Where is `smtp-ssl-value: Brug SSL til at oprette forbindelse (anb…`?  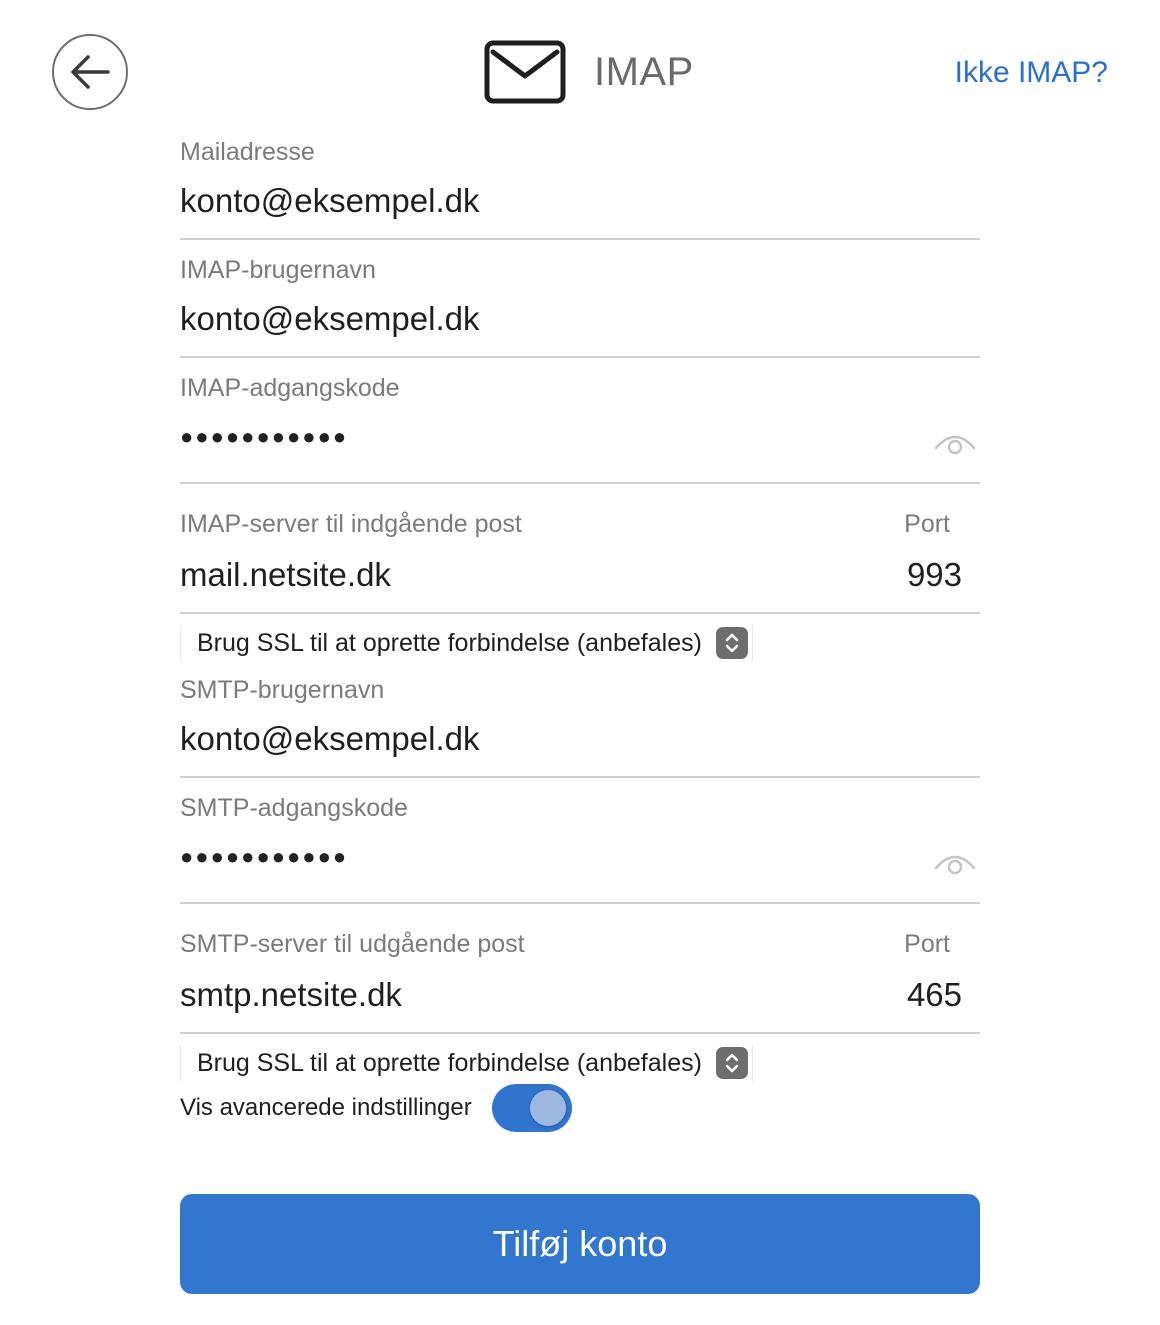 smtp-ssl-value: Brug SSL til at oprette forbindelse (anb… is located at coordinates (449, 1062).